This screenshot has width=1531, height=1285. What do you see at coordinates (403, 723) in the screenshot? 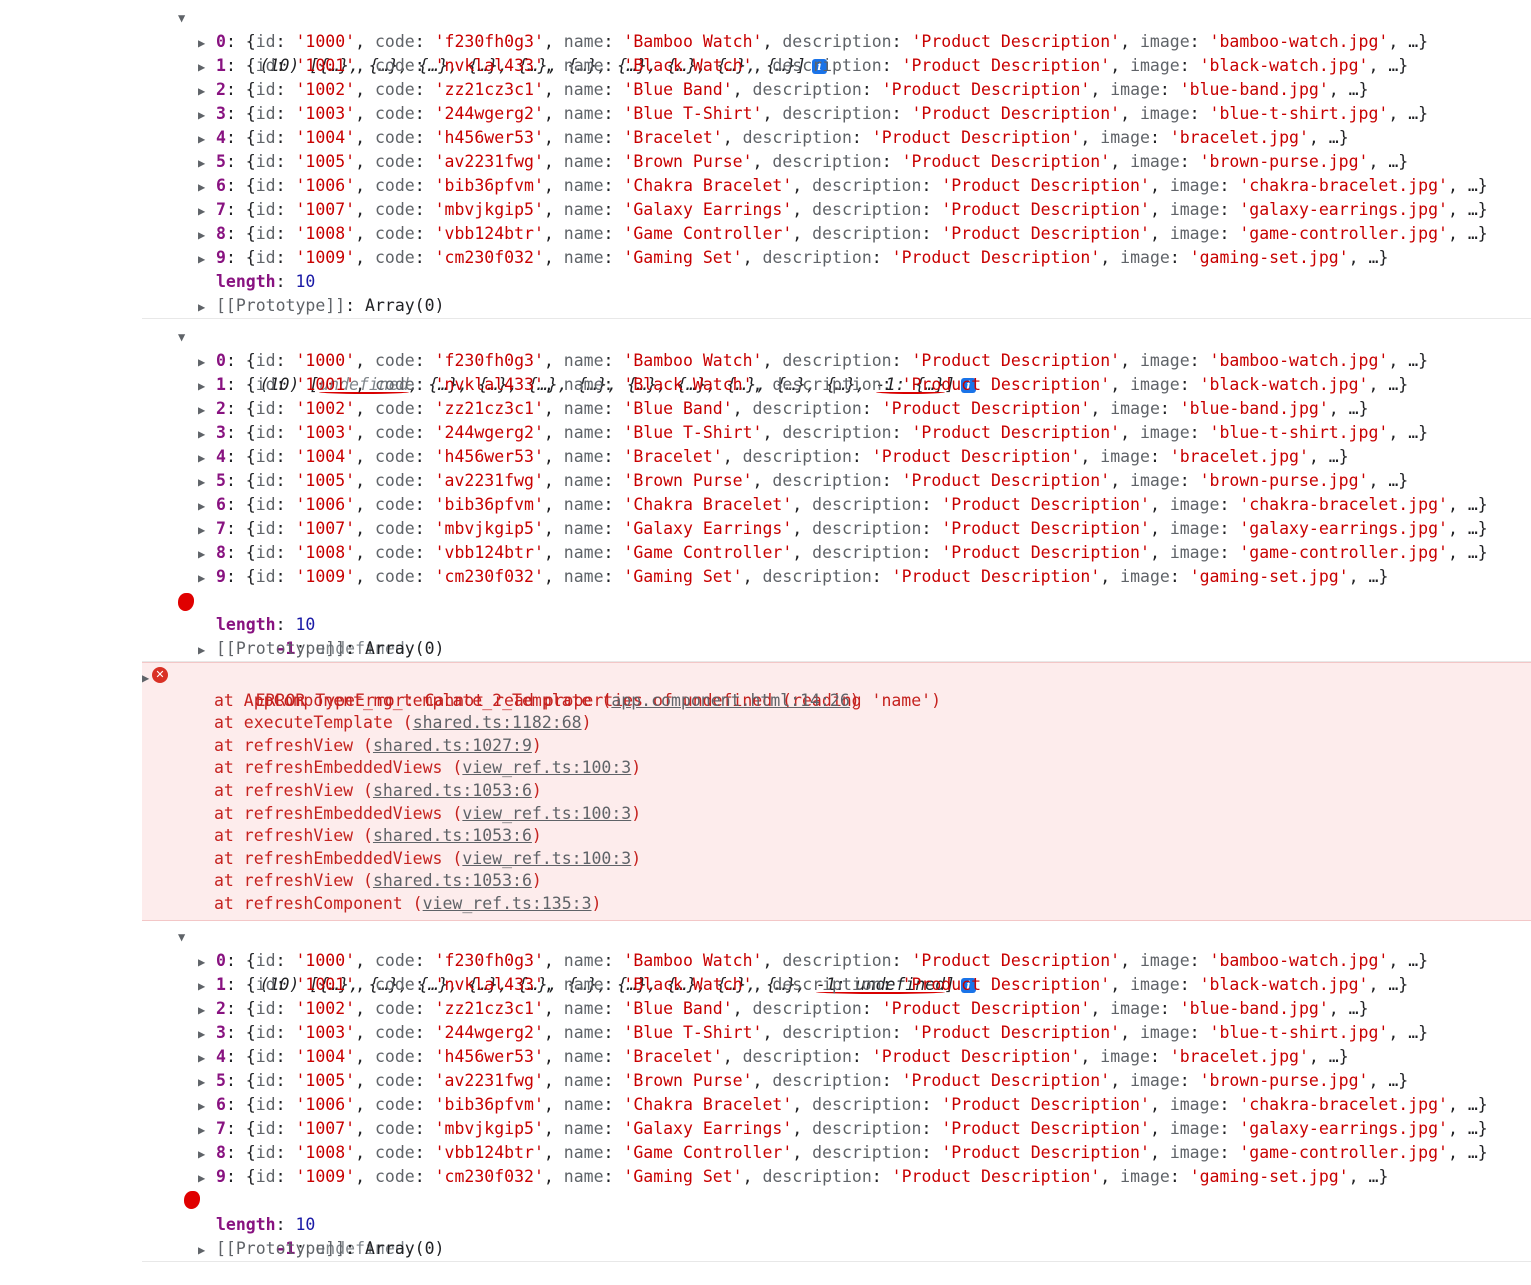
I see `stack-frame: at executeTemplate (shared.ts:1182:68)` at bounding box center [403, 723].